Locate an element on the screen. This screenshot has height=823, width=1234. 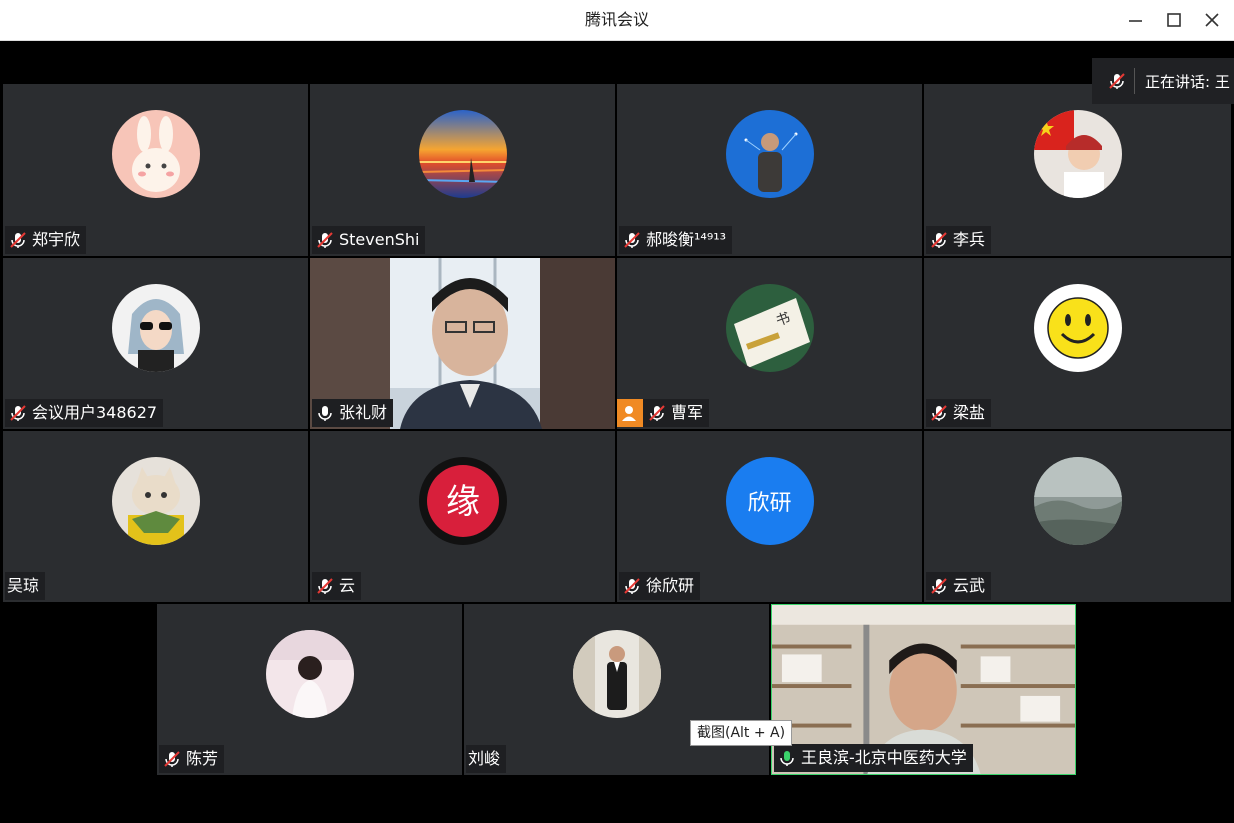
text-avatar: 欣研 is located at coordinates (769, 501).